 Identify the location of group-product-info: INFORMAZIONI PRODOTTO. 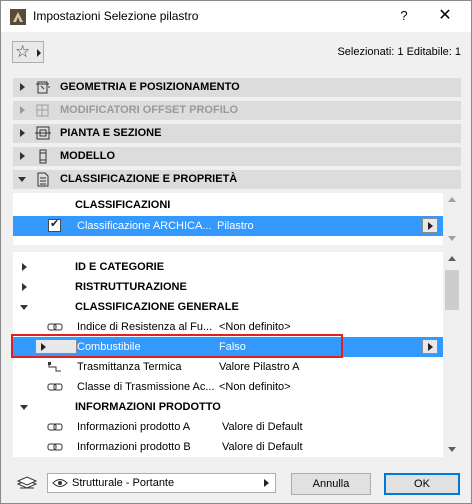
(228, 407).